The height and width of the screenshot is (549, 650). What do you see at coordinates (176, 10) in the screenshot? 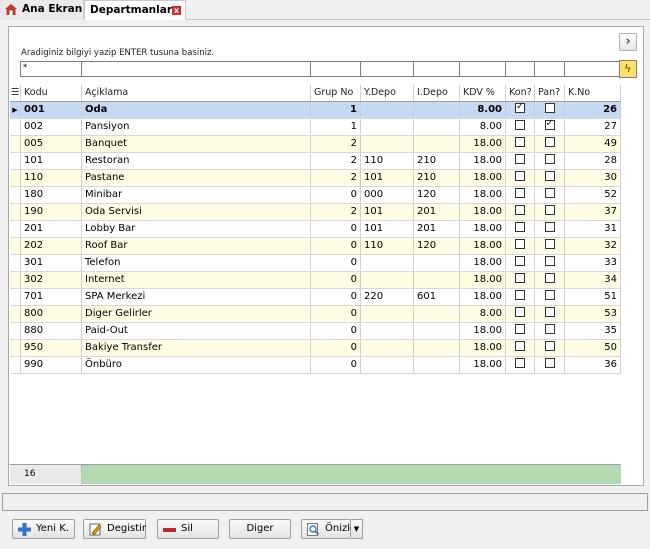
I see `close-icon: x` at bounding box center [176, 10].